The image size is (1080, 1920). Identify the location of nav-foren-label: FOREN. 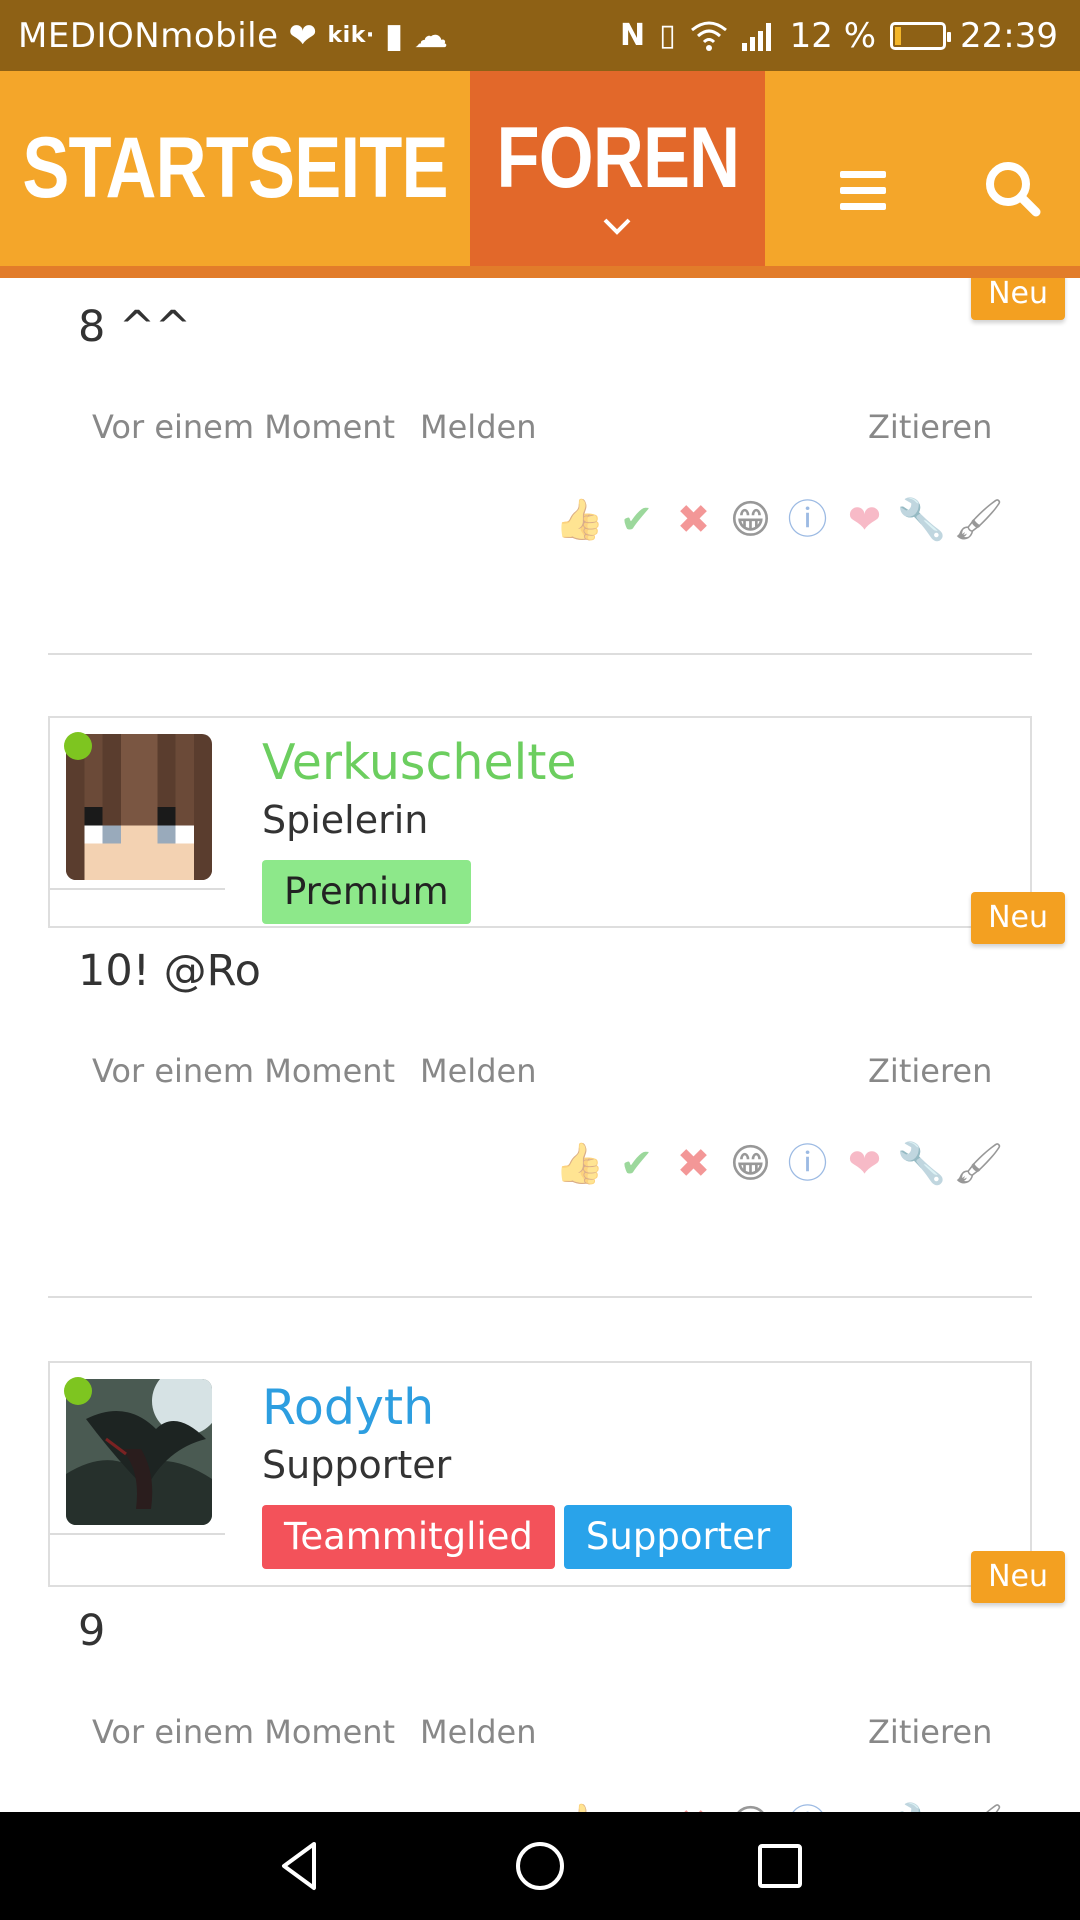
(618, 158).